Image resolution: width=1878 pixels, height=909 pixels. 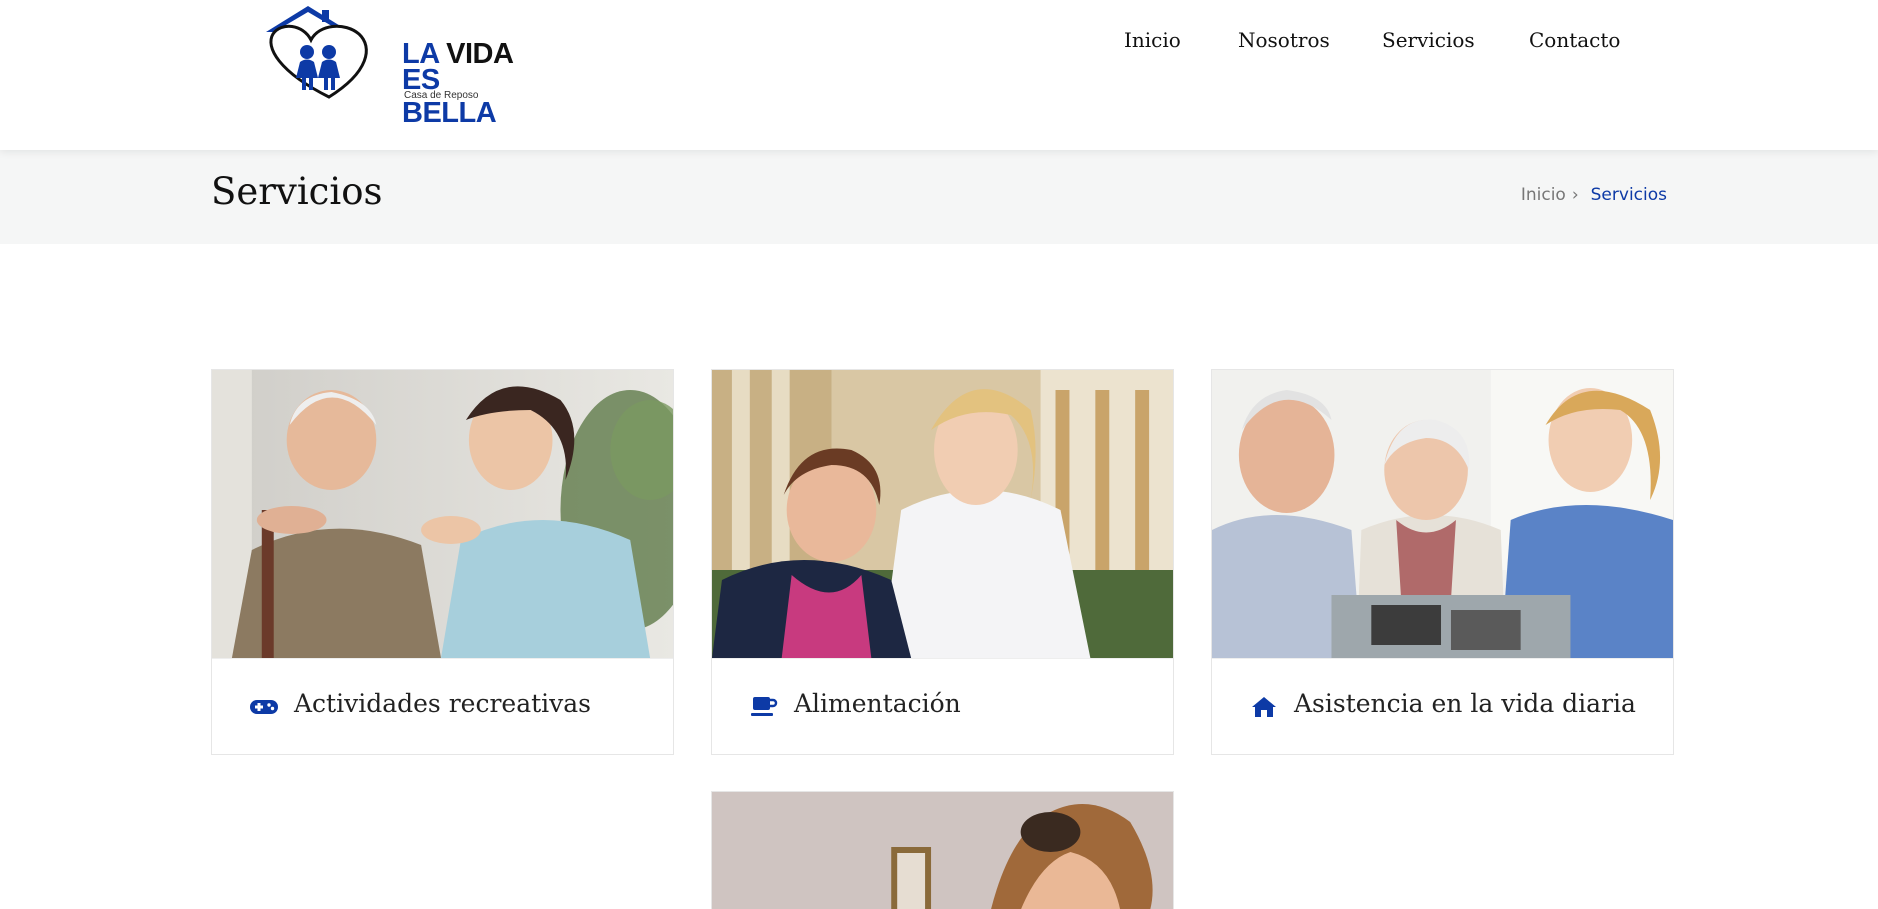 I want to click on nav-link-contacto: Contacto, so click(x=1574, y=40).